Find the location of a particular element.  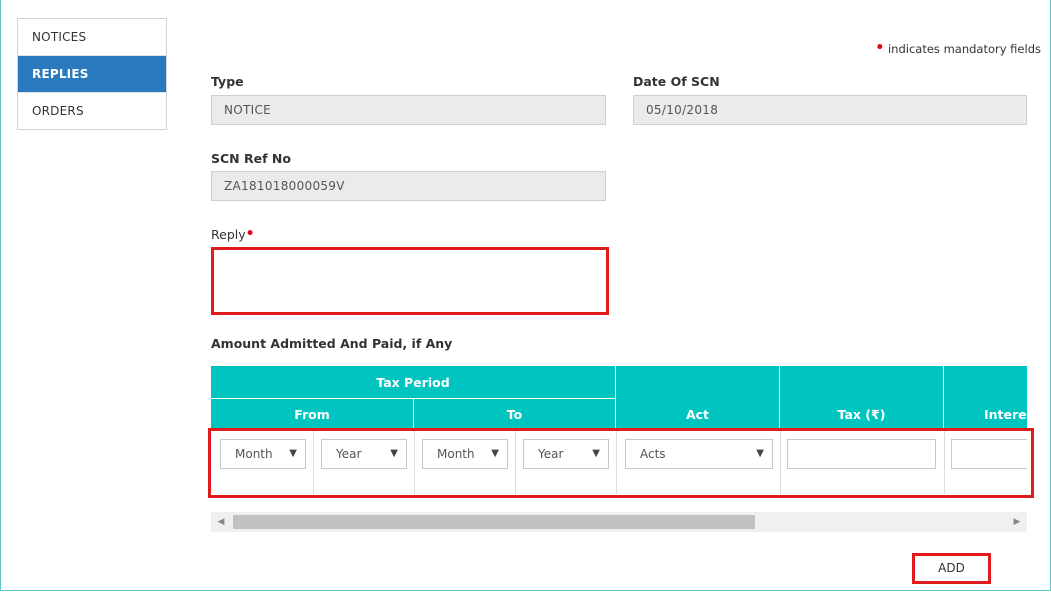

sidebar-nav: NOTICES REPLIES ORDERS is located at coordinates (92, 74).